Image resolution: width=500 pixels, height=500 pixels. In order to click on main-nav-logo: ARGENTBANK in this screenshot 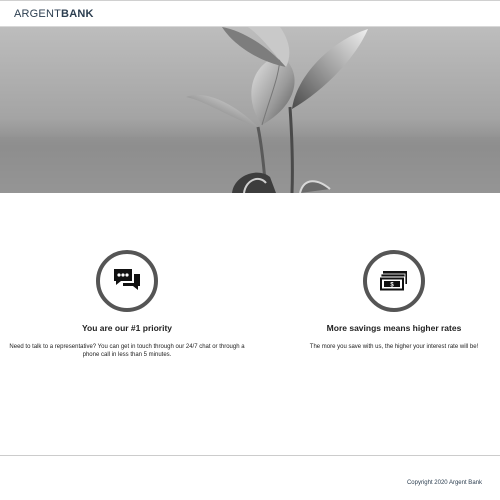, I will do `click(54, 14)`.